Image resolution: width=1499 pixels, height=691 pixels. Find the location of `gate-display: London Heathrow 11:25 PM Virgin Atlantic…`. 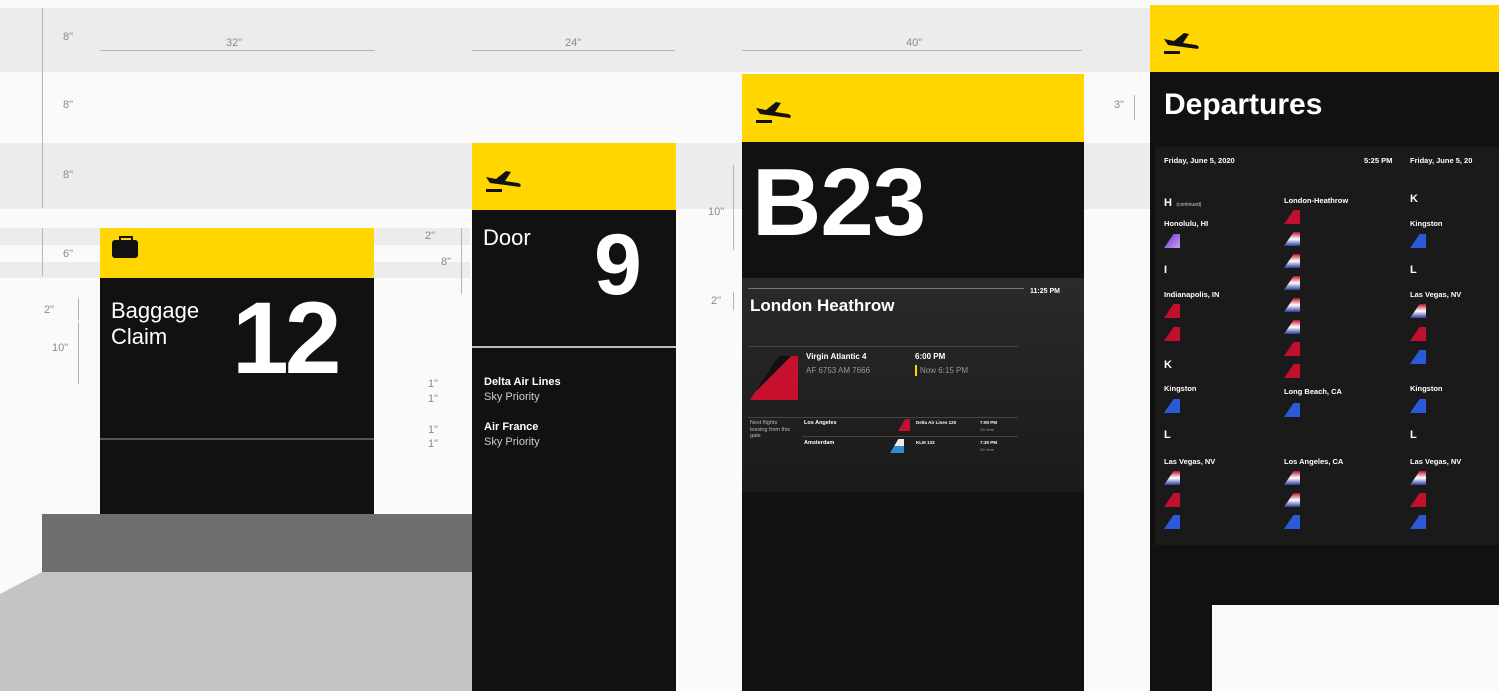

gate-display: London Heathrow 11:25 PM Virgin Atlantic… is located at coordinates (913, 385).